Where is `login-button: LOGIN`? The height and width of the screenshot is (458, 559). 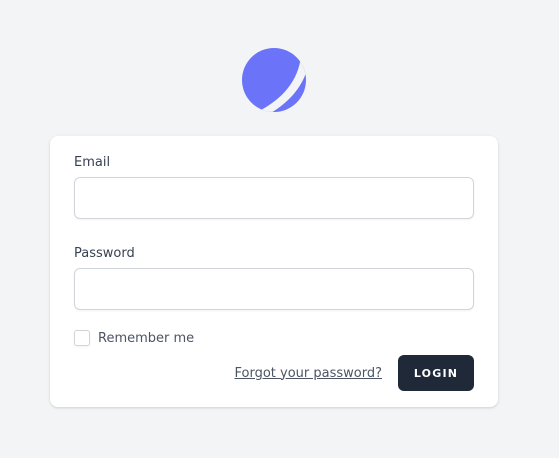 login-button: LOGIN is located at coordinates (436, 373).